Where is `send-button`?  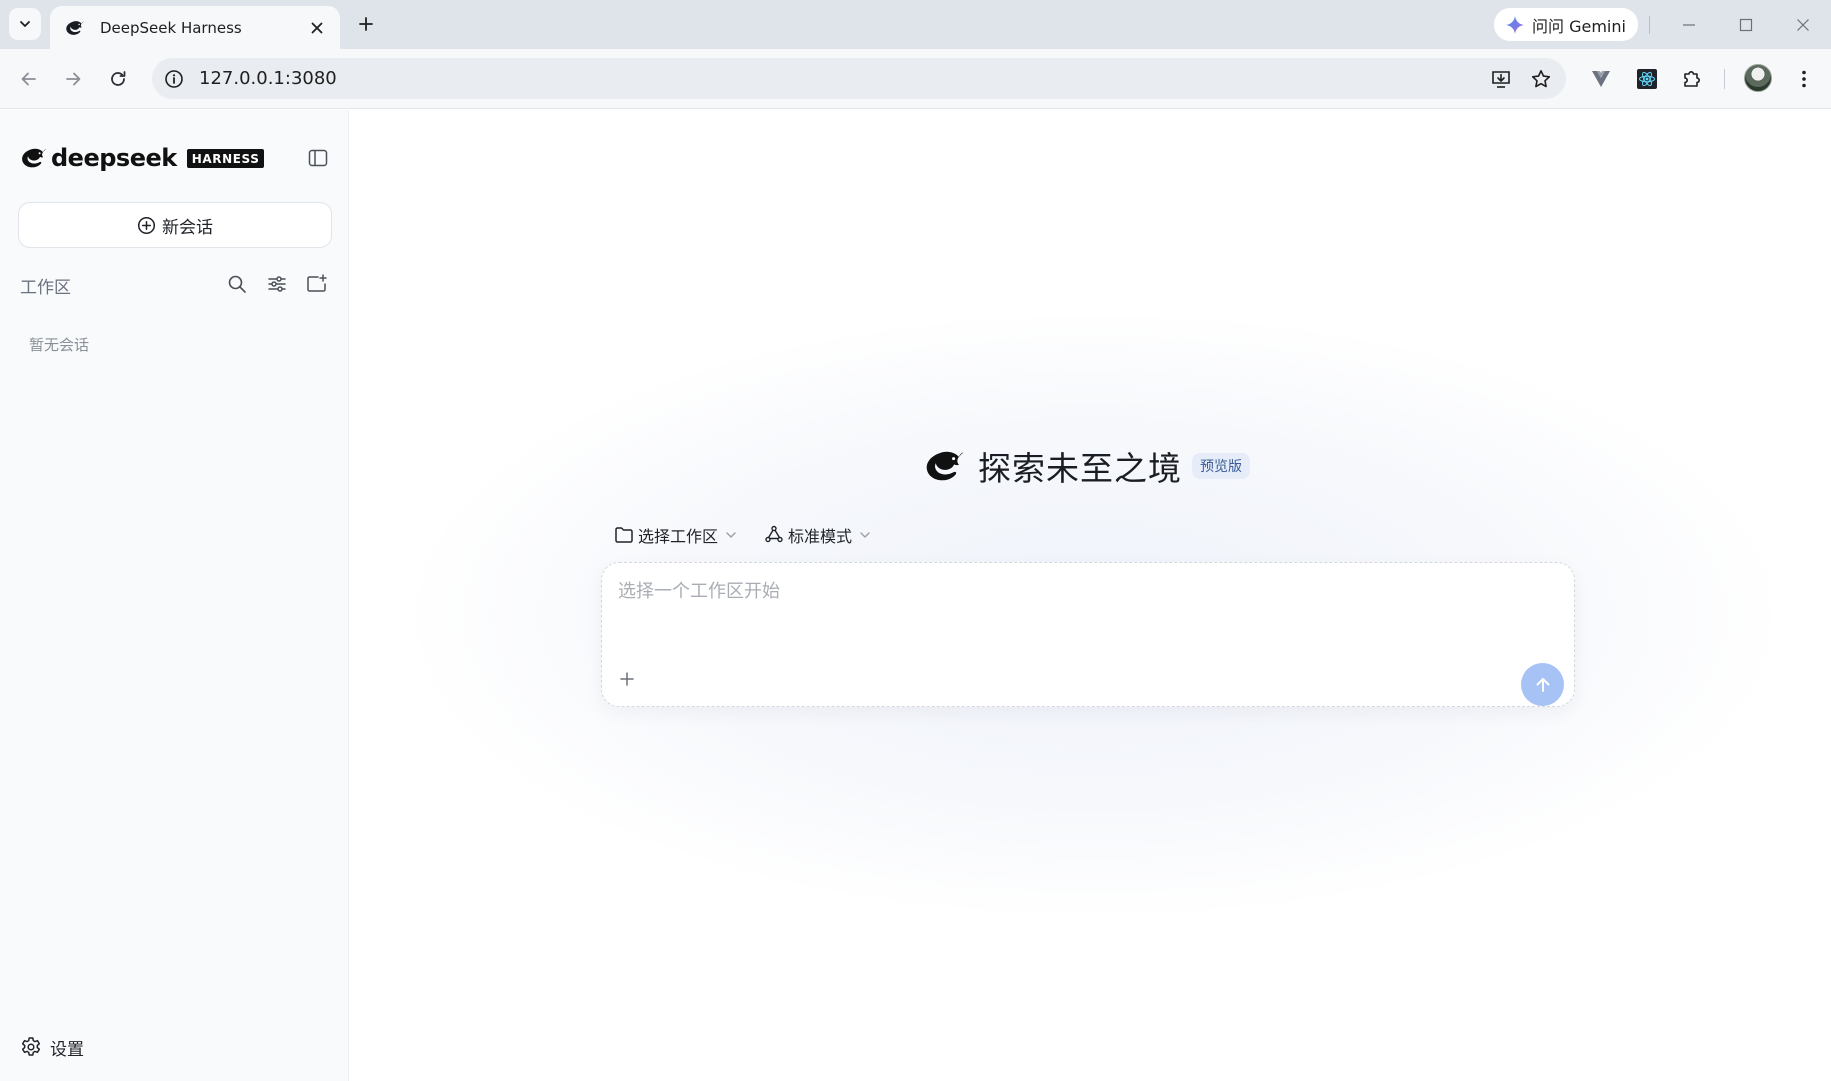
send-button is located at coordinates (1542, 684).